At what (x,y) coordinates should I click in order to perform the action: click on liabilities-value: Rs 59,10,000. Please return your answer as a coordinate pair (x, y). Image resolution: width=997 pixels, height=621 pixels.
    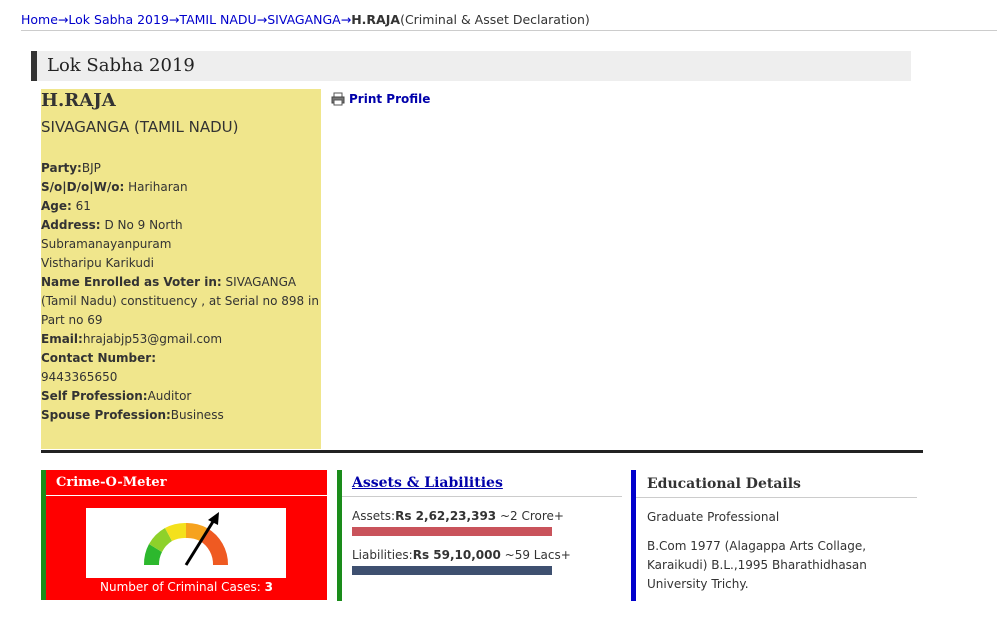
    Looking at the image, I should click on (456, 555).